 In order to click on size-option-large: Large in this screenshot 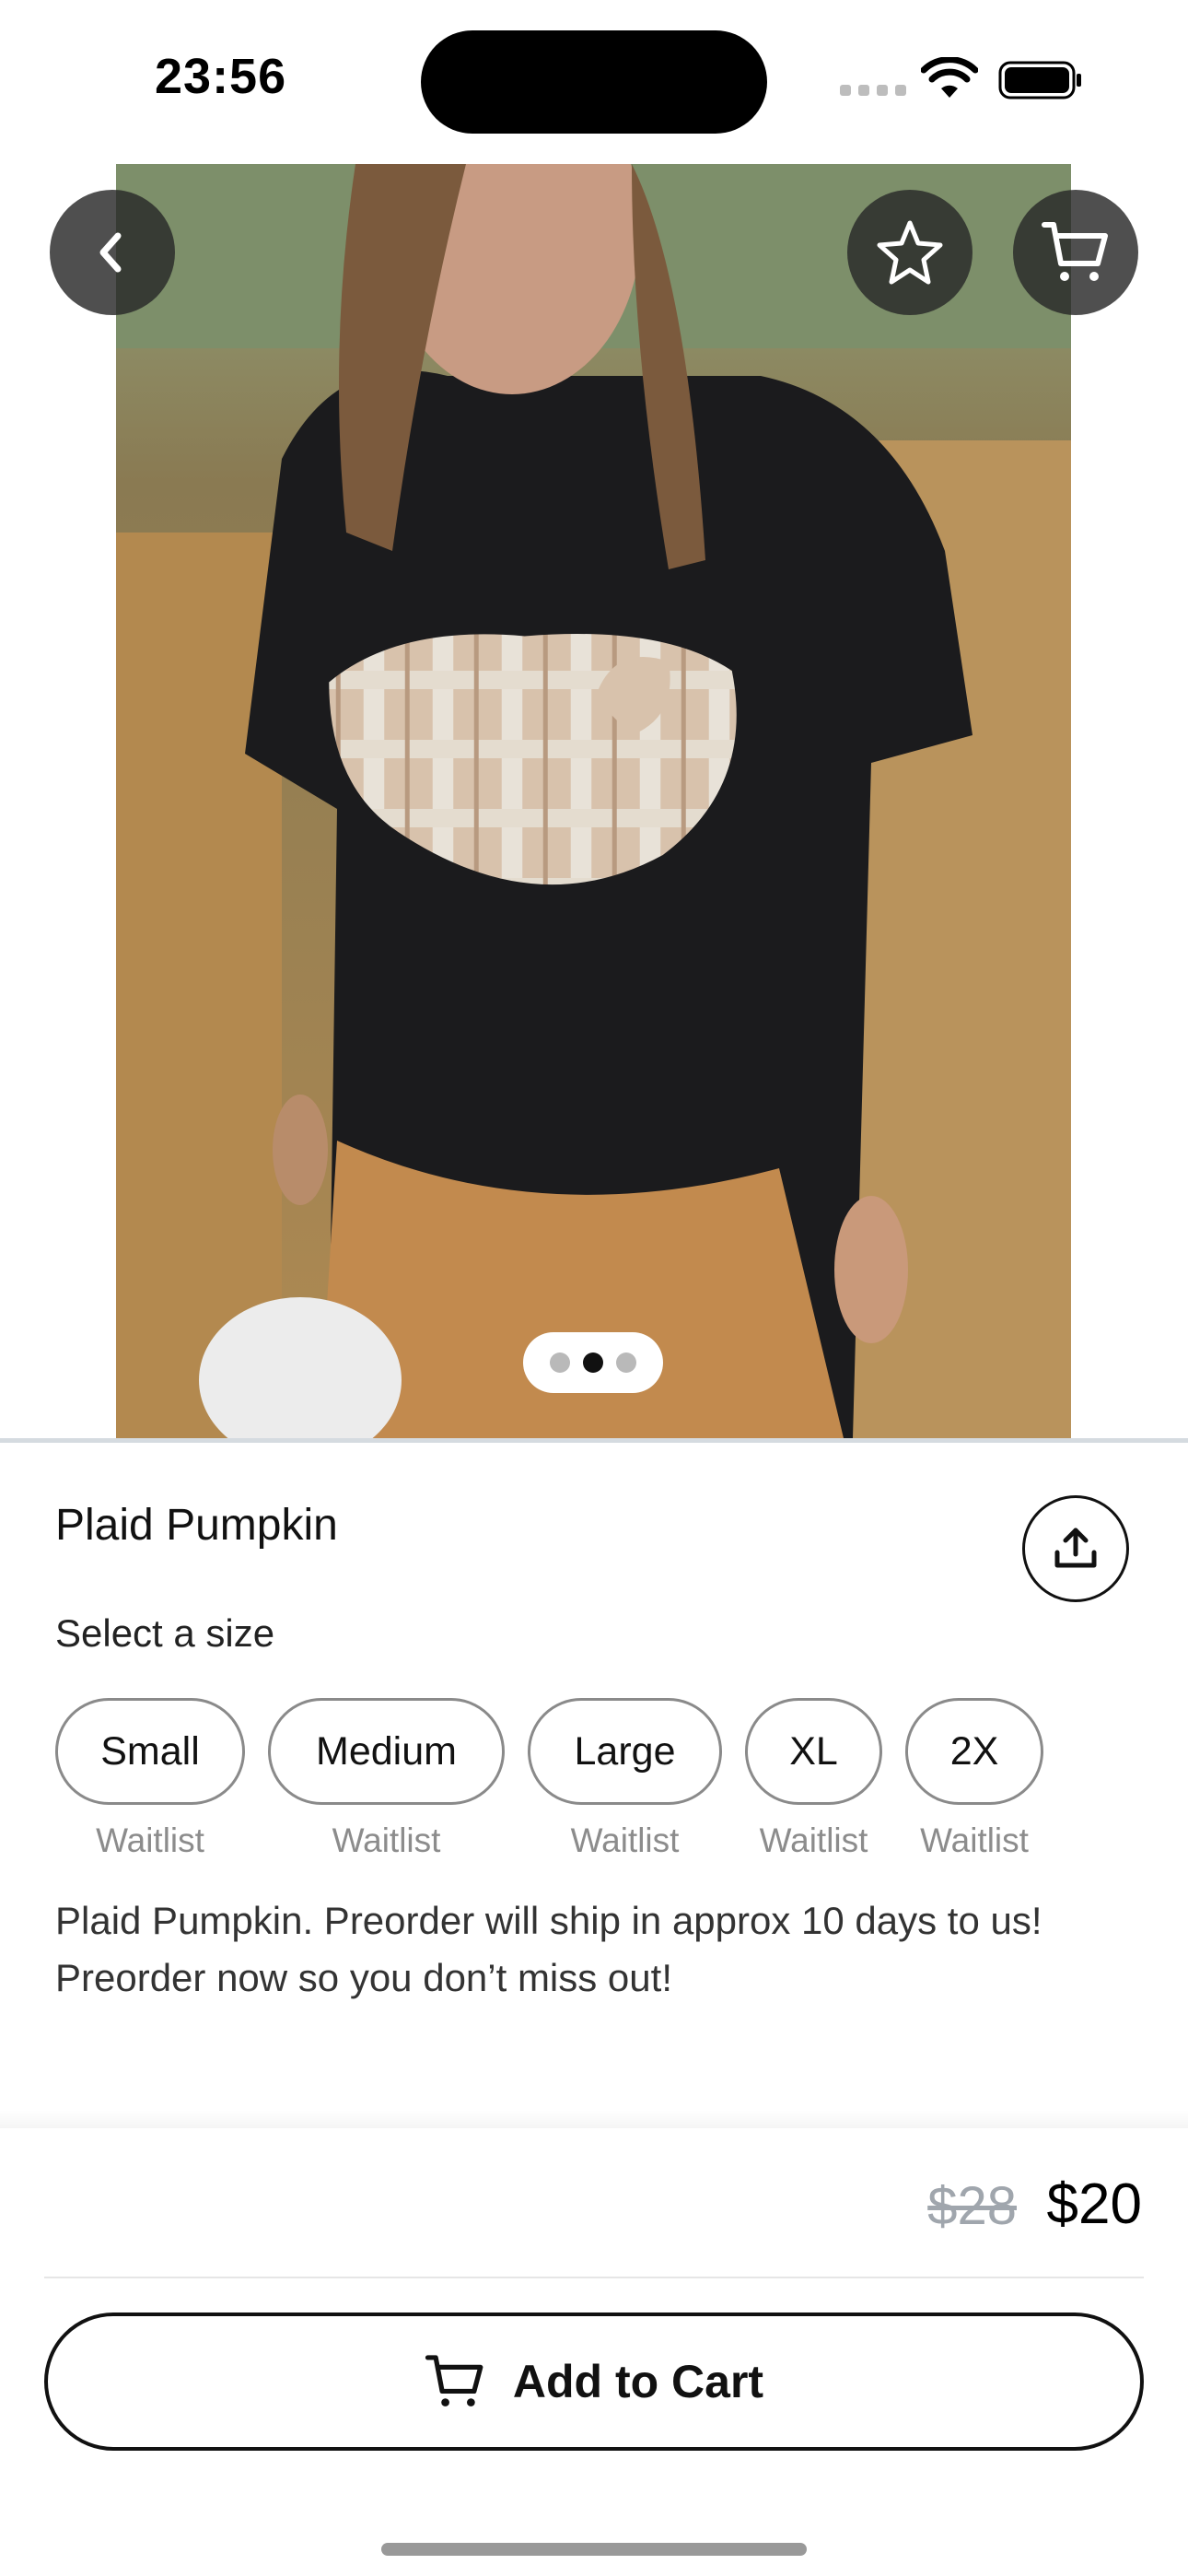, I will do `click(625, 1751)`.